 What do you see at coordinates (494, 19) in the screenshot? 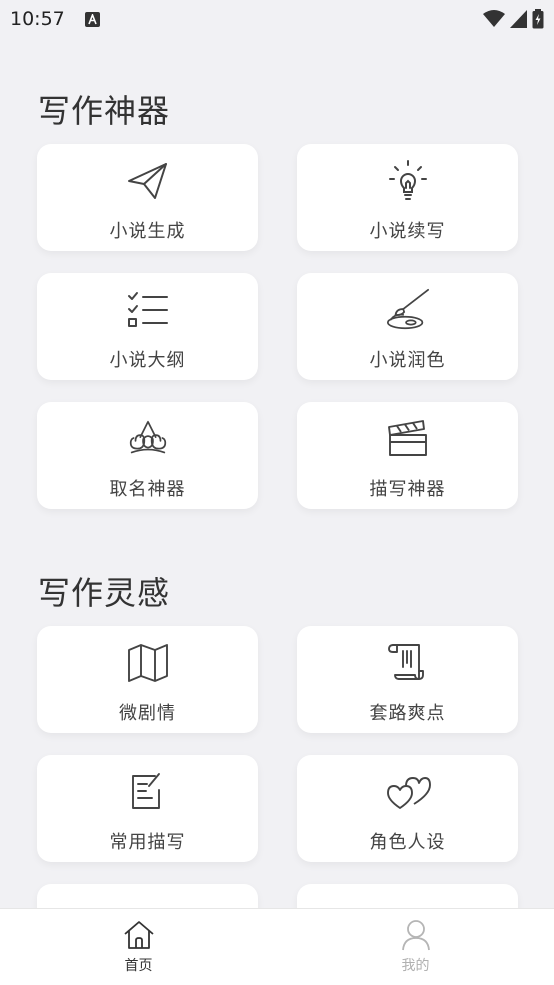
I see `wifi-icon` at bounding box center [494, 19].